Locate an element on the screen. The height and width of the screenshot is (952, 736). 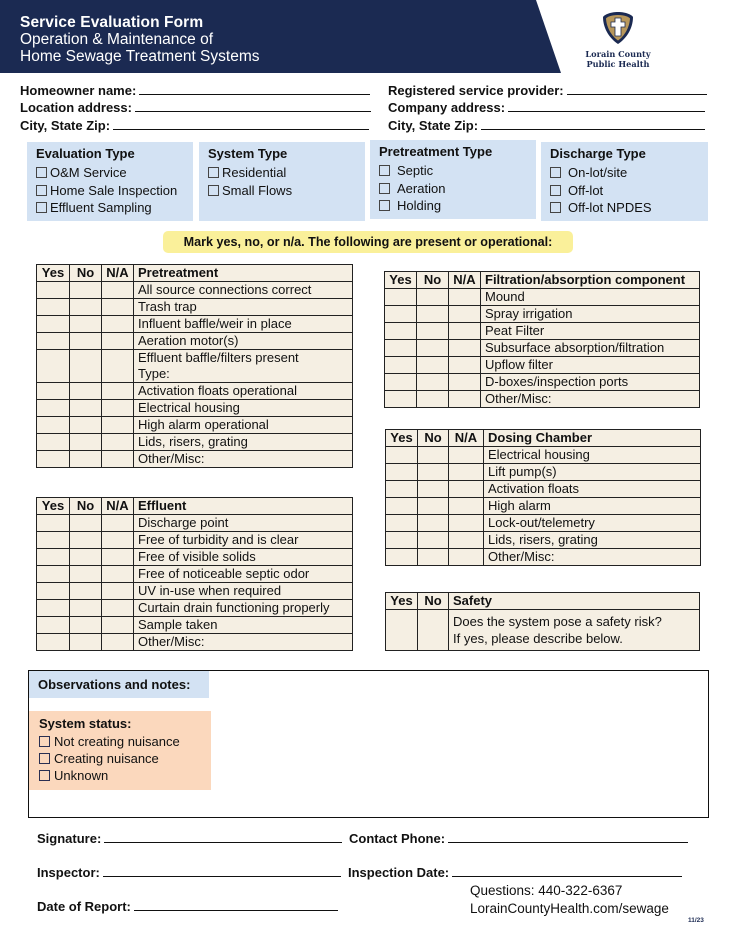
city-state-zip-line-left is located at coordinates (241, 124).